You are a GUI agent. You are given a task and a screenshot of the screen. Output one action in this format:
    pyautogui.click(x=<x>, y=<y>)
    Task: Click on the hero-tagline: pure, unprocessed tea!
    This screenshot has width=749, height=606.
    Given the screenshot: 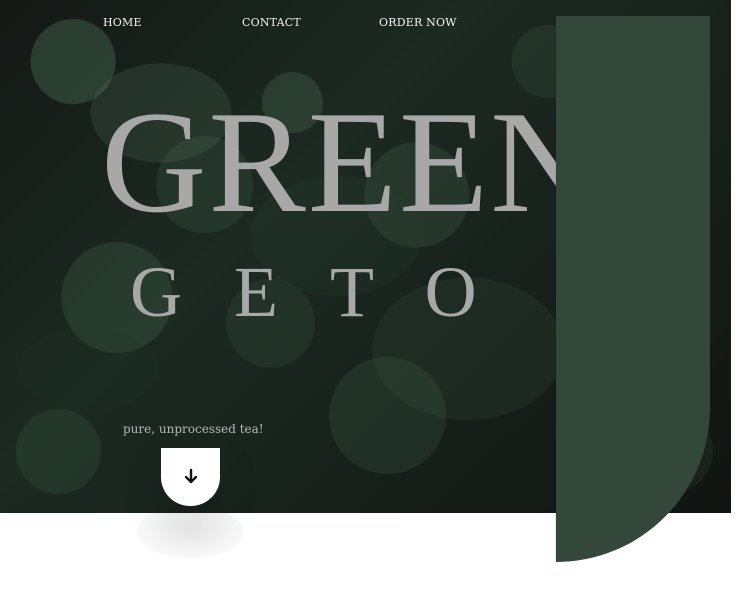 What is the action you would take?
    pyautogui.click(x=193, y=429)
    